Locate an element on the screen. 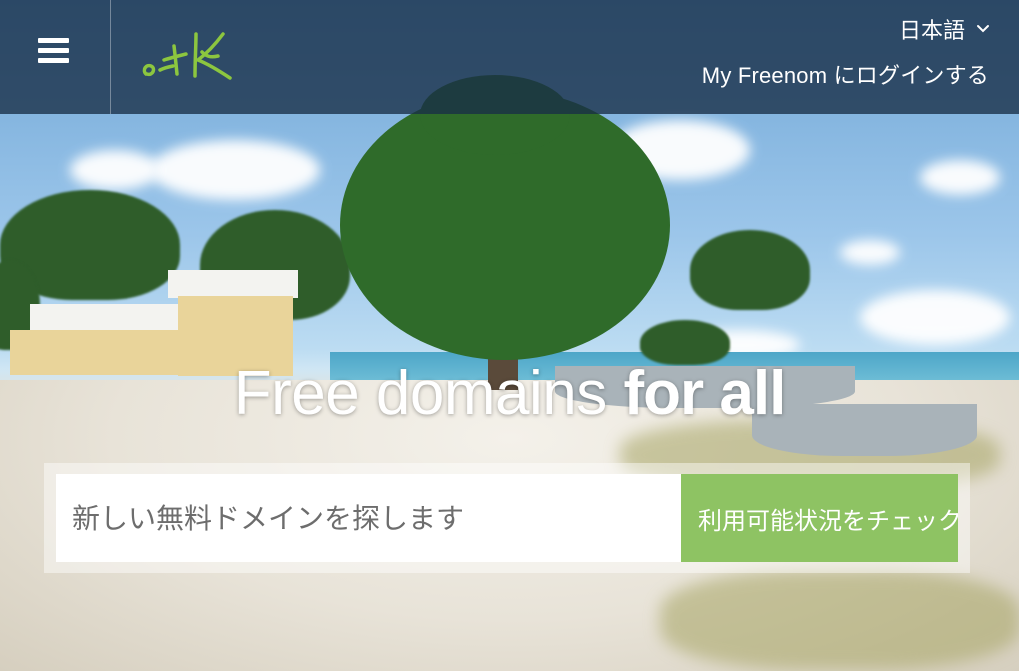 The height and width of the screenshot is (671, 1019). hero-title: Free domains for all is located at coordinates (509, 393).